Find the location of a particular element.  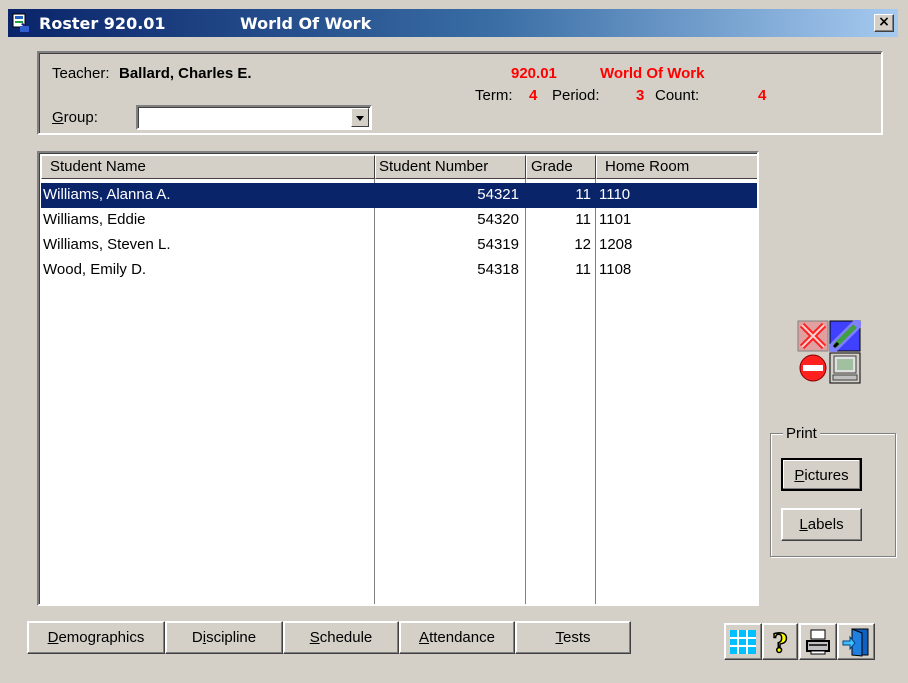

print-button is located at coordinates (818, 641).